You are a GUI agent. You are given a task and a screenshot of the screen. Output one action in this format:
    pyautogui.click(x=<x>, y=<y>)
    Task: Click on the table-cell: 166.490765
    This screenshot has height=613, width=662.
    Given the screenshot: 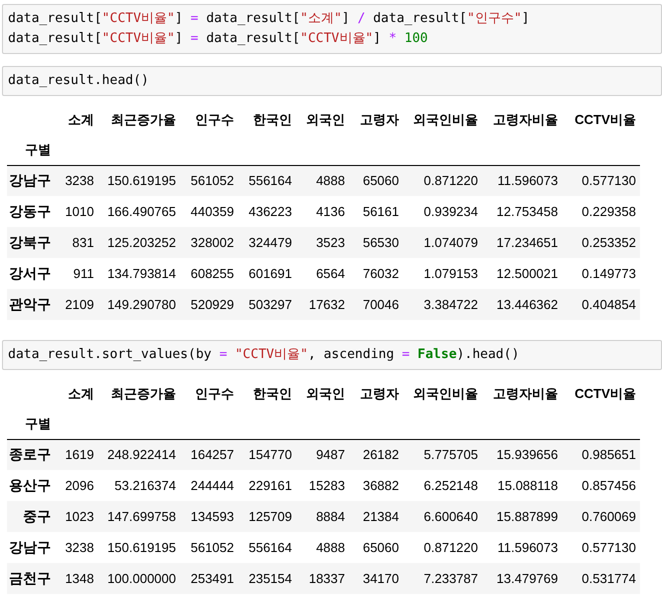 What is the action you would take?
    pyautogui.click(x=141, y=211)
    